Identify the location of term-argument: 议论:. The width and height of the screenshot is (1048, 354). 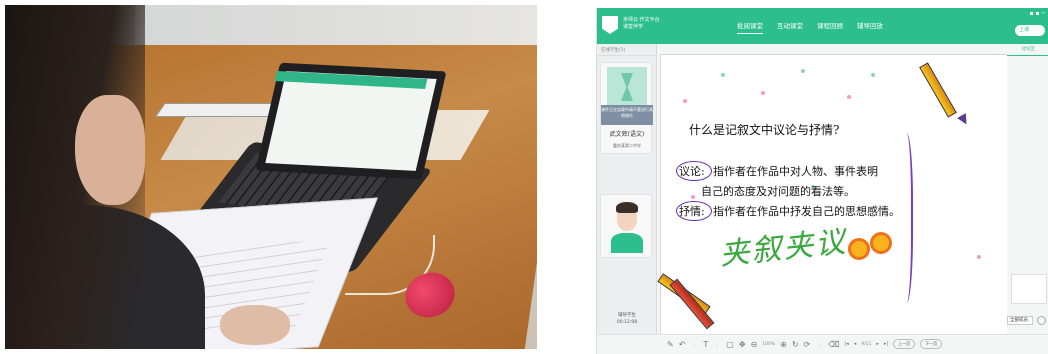
(692, 171).